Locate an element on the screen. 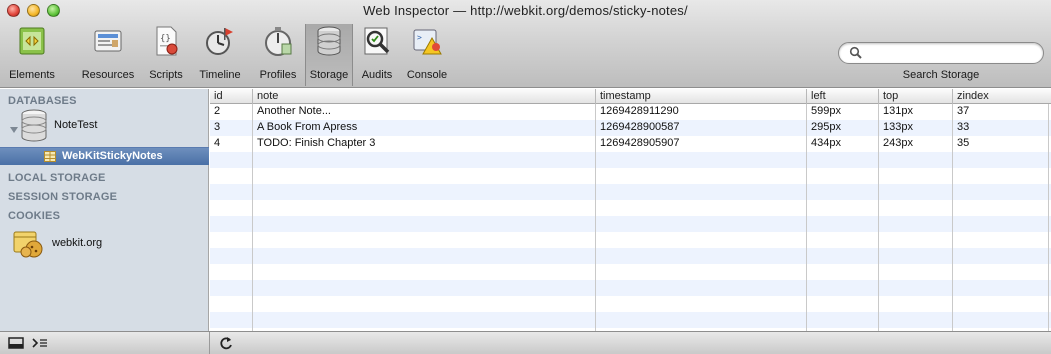 Image resolution: width=1051 pixels, height=354 pixels. dock-icon is located at coordinates (17, 343).